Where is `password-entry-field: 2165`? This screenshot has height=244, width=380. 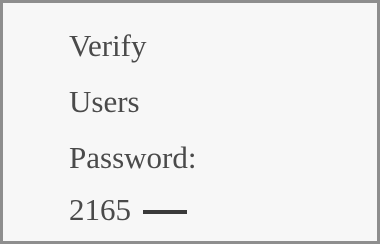 password-entry-field: 2165 is located at coordinates (128, 210).